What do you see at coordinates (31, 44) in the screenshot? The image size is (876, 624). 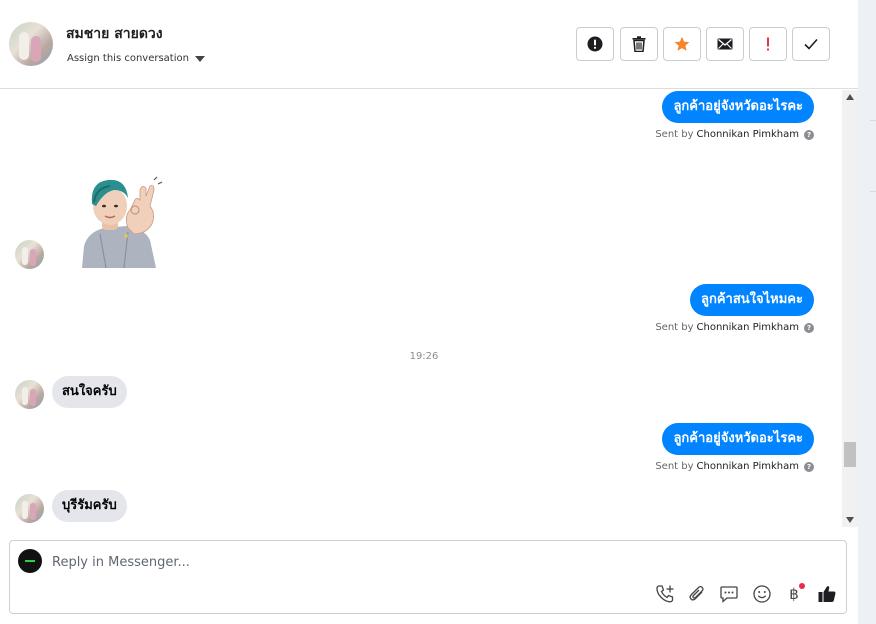 I see `contact-avatar` at bounding box center [31, 44].